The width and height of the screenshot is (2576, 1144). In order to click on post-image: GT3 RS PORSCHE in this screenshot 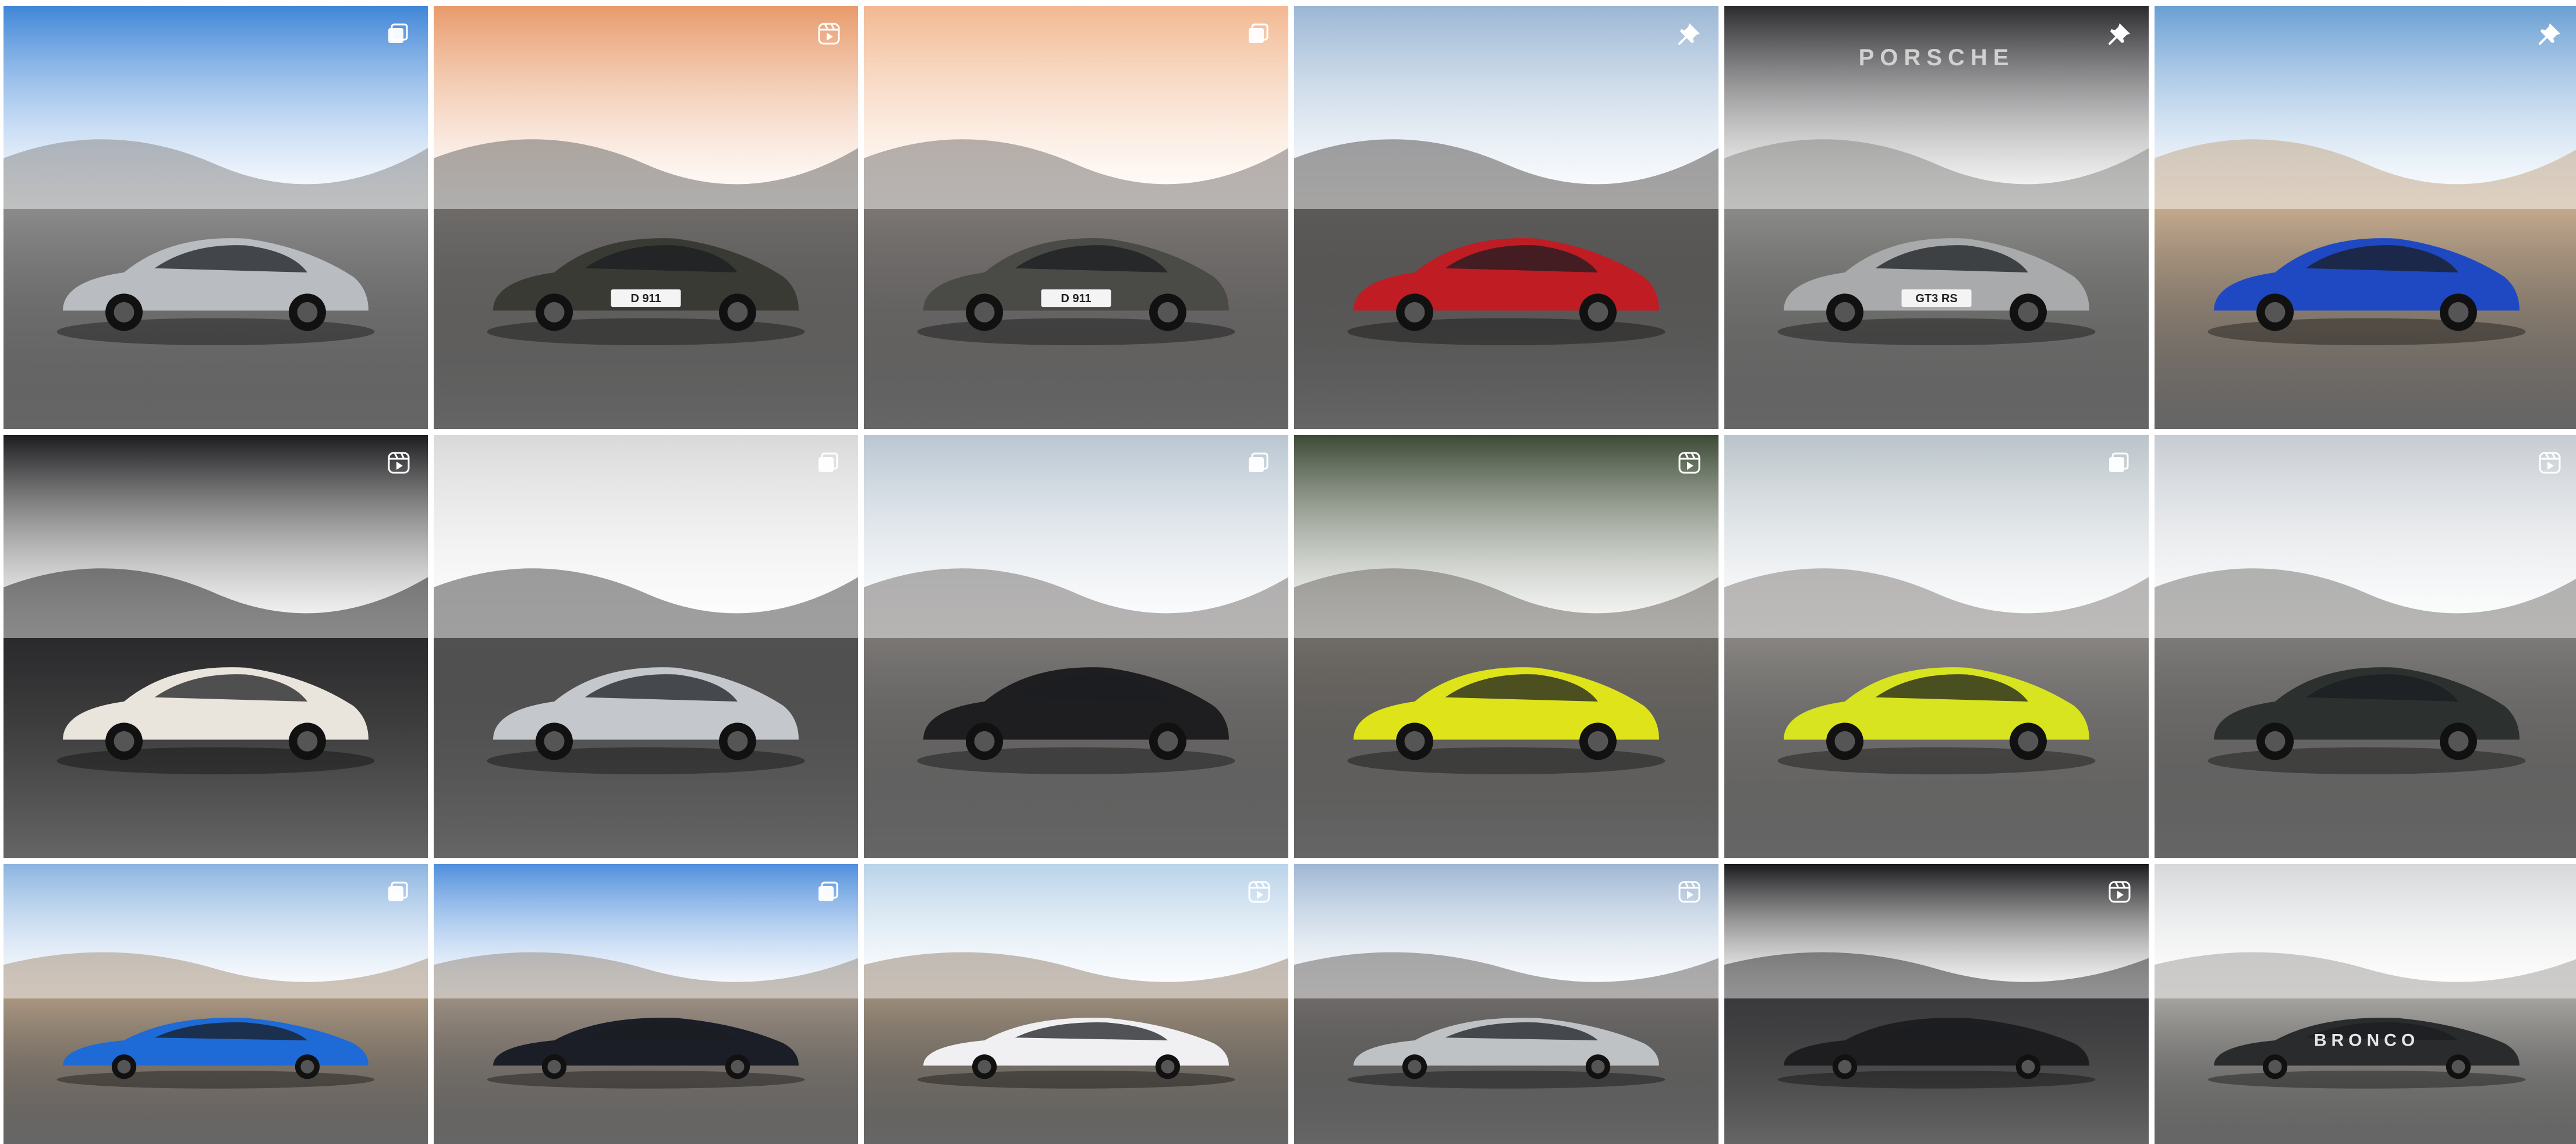, I will do `click(1936, 217)`.